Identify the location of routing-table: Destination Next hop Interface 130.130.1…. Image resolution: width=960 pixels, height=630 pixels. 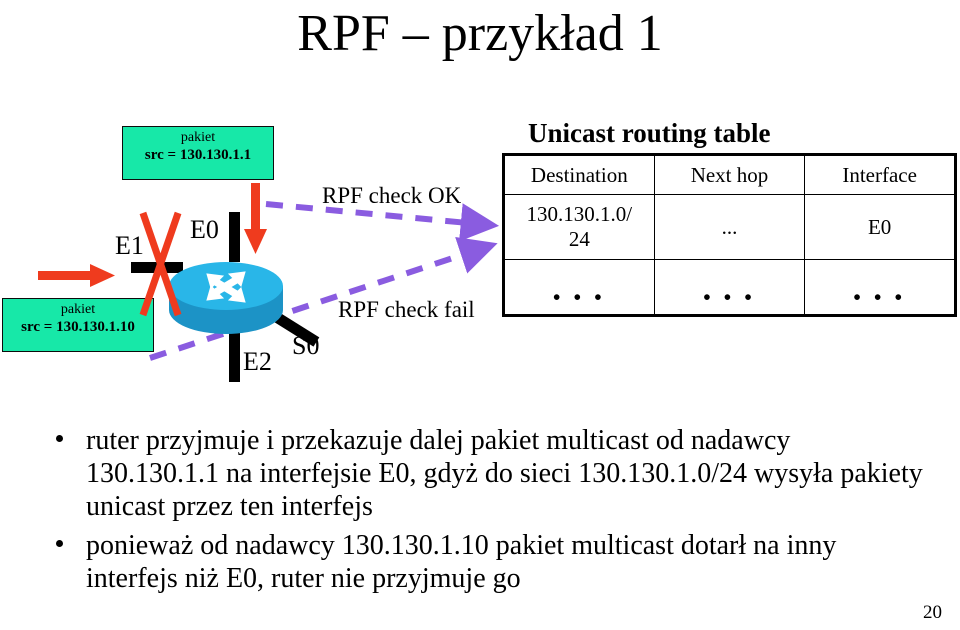
(729, 235).